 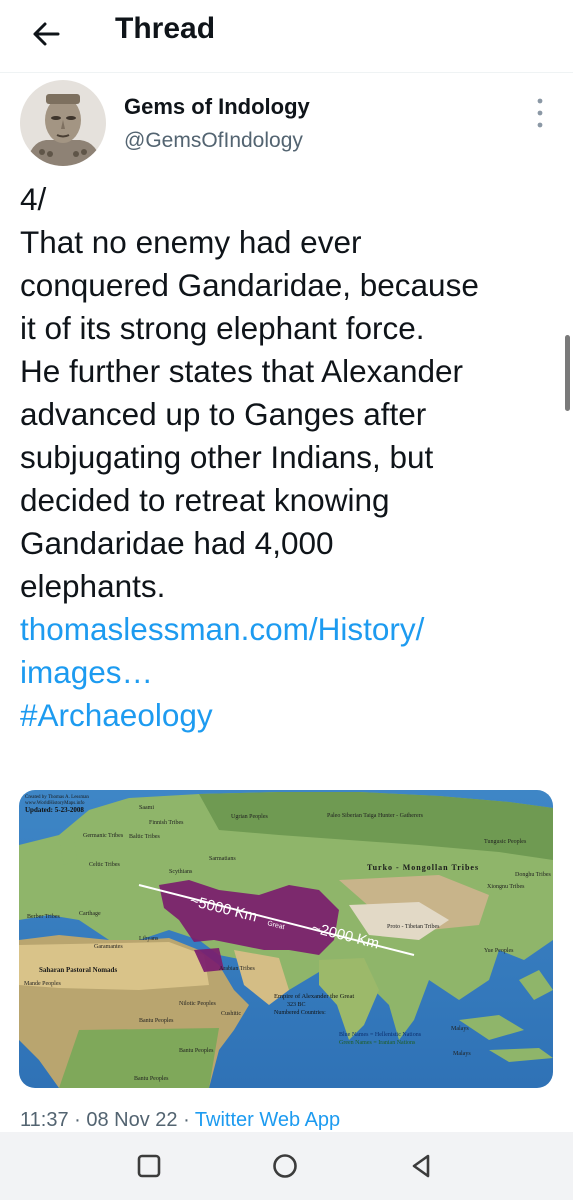 What do you see at coordinates (375, 816) in the screenshot?
I see `map-label: Paleo Siberian Taiga Hunter - Gatherers` at bounding box center [375, 816].